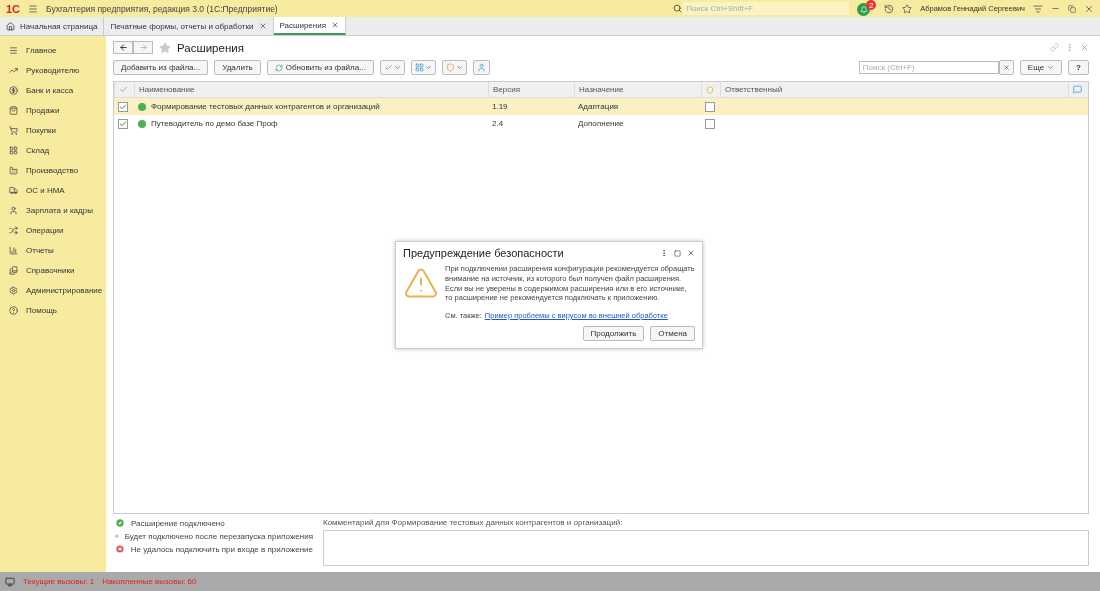 This screenshot has width=1100, height=591. I want to click on sidebar-item: Помощь, so click(41, 310).